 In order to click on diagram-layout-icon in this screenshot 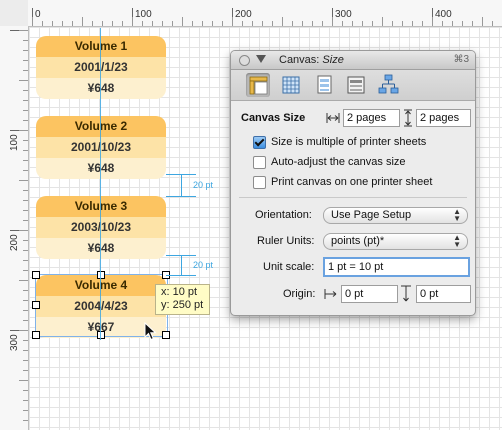, I will do `click(388, 84)`.